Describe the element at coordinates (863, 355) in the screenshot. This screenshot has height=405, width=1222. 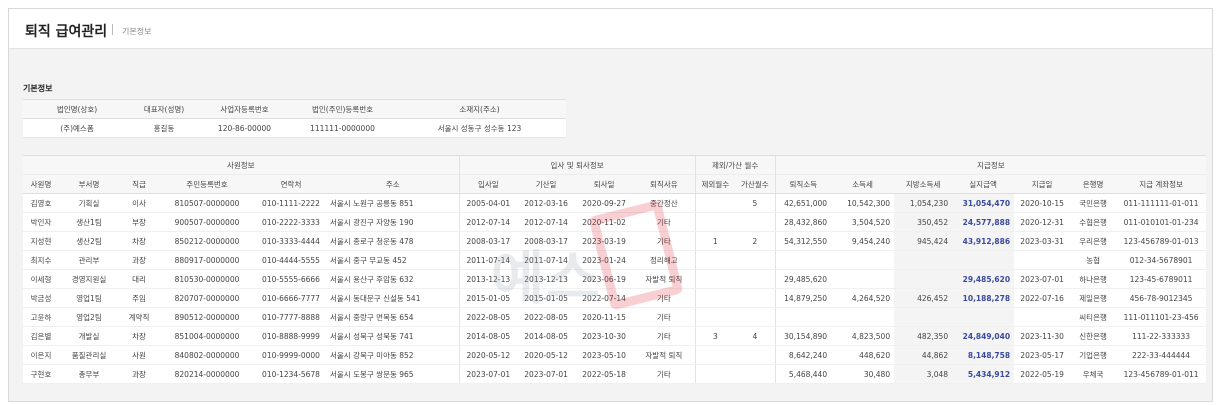
I see `table-cell: 448,620` at that location.